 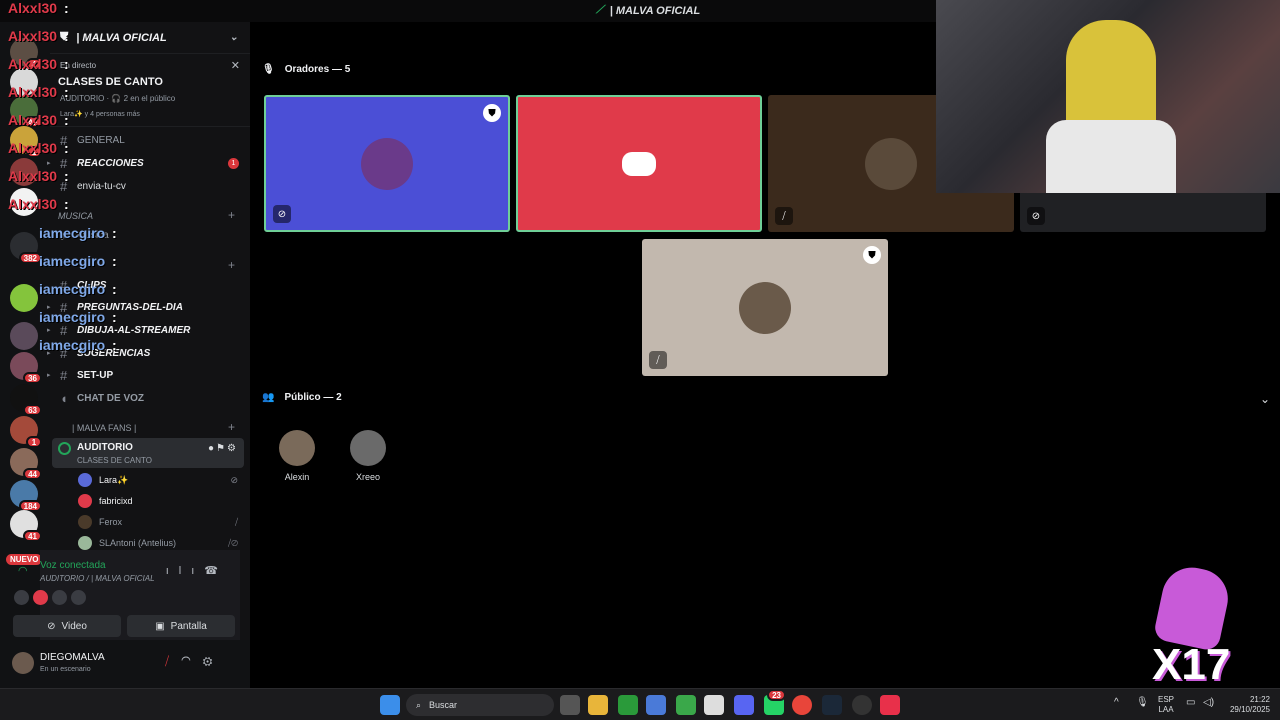 I want to click on channel-reacciones: ▸ # REACCIONES 1, so click(x=148, y=163).